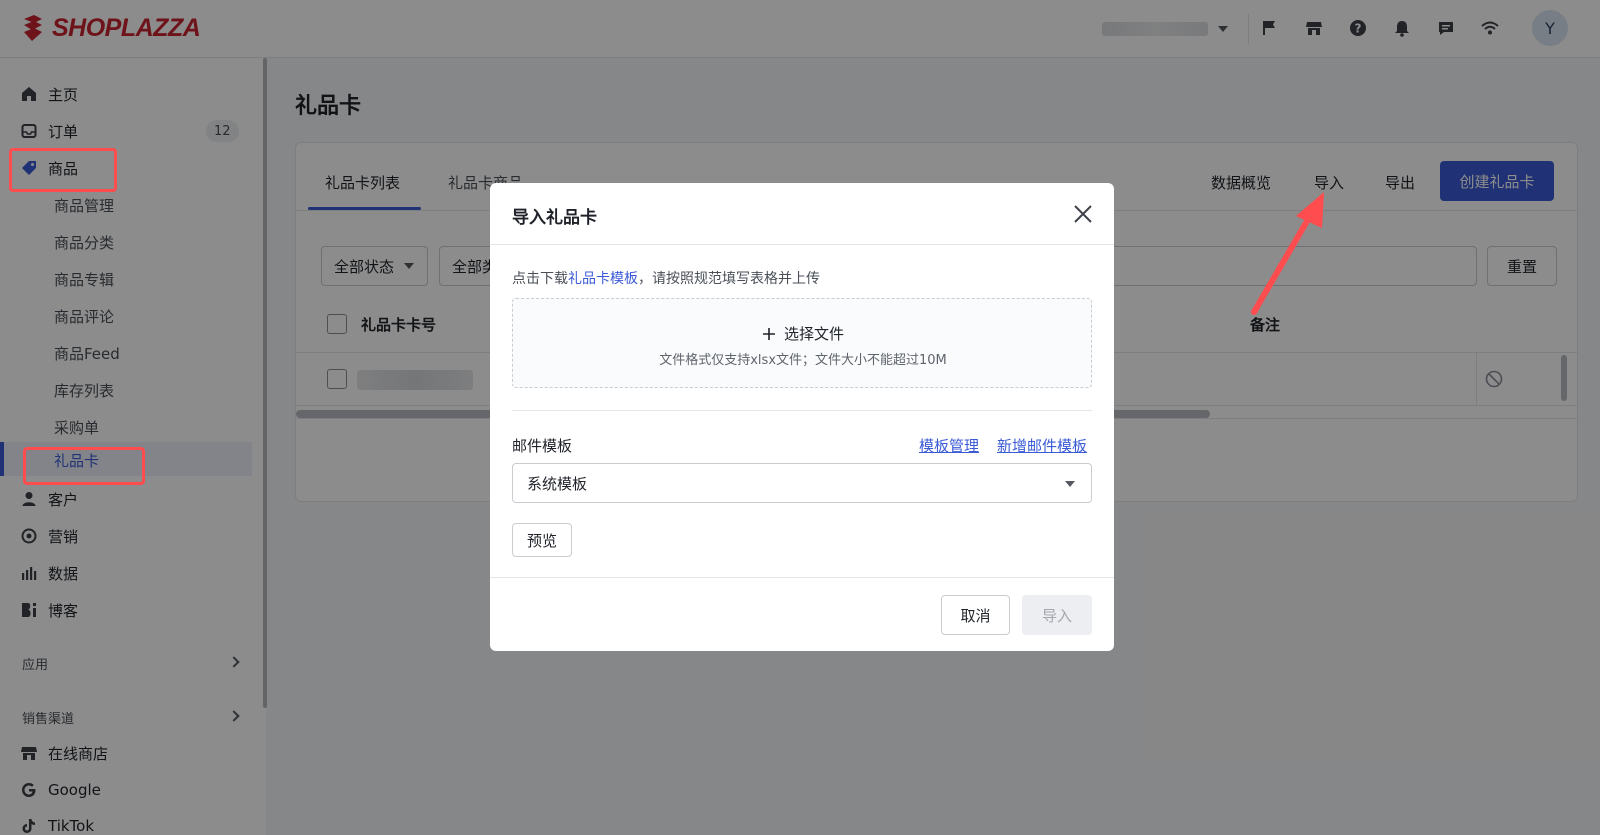  I want to click on email-template-label: 邮件模板, so click(542, 446).